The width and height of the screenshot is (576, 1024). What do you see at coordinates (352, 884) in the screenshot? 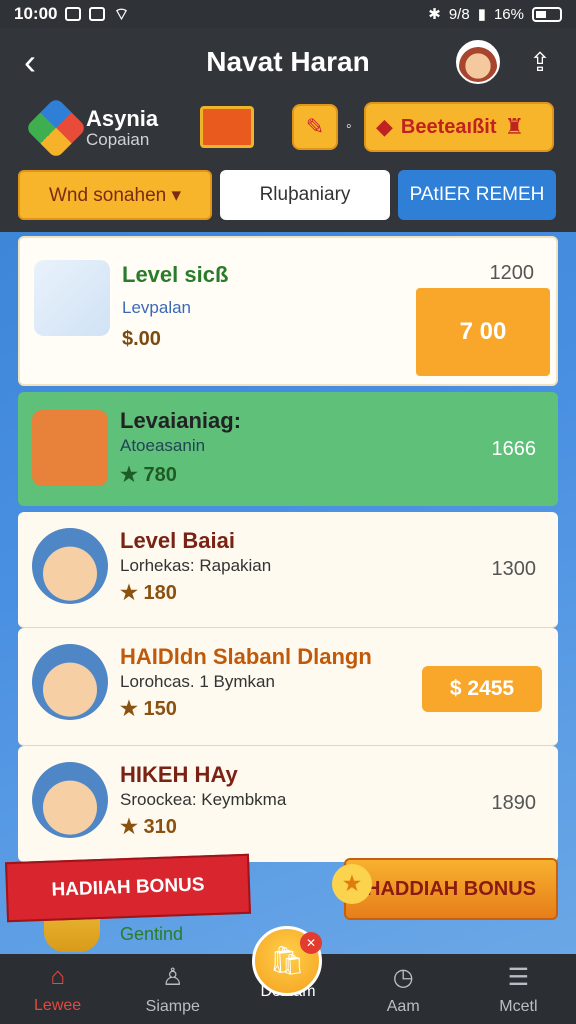
I see `star-icon: ★` at bounding box center [352, 884].